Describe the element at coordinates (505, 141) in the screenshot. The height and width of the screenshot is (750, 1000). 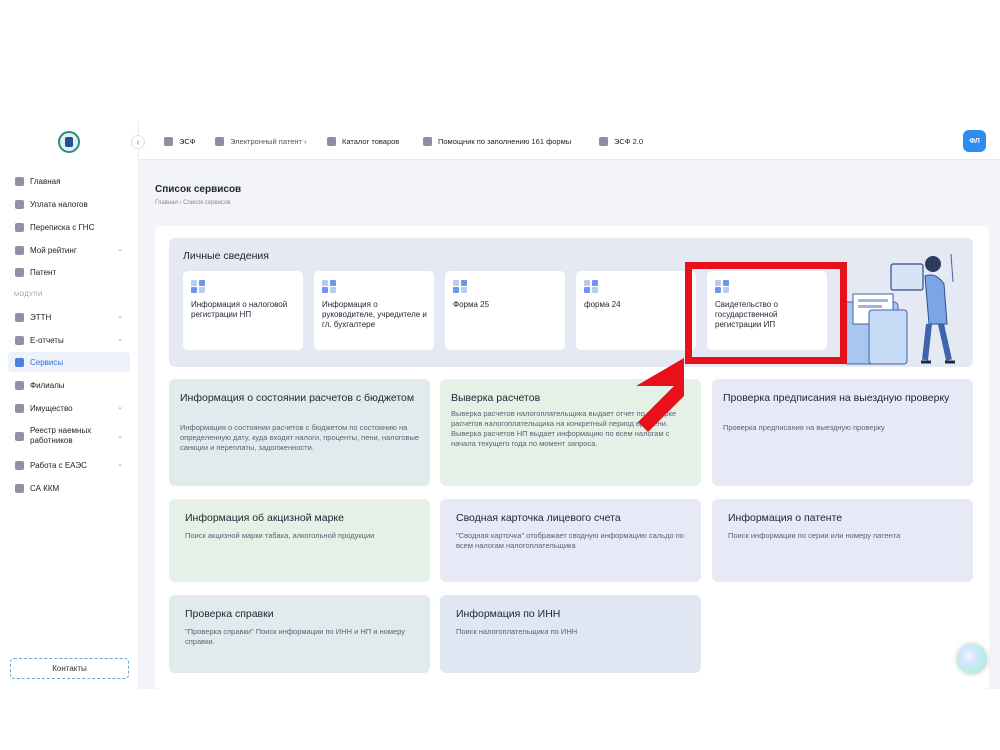
I see `topbar-item-label: Помощник по заполнению 161 формы` at that location.